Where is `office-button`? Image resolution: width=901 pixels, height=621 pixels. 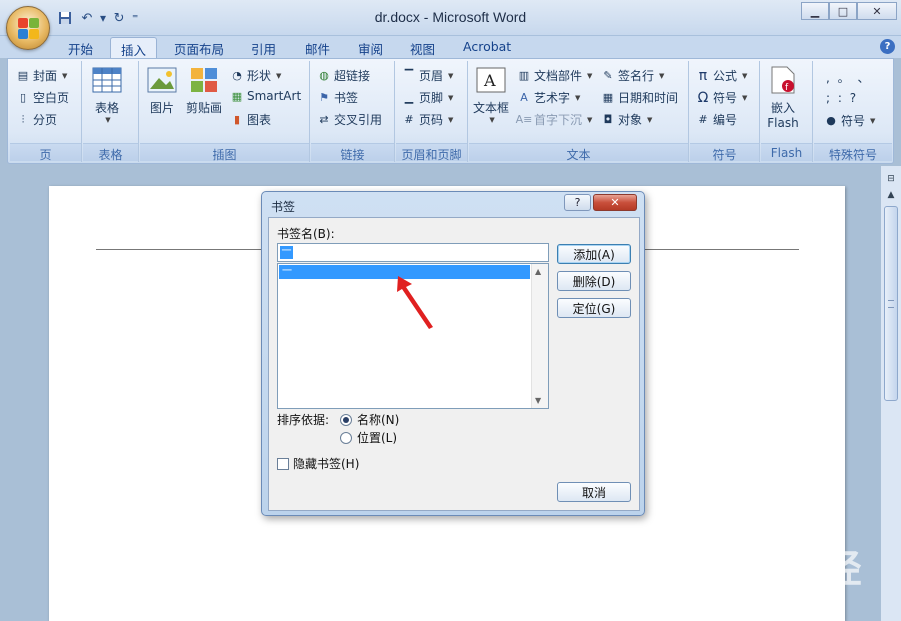
office-button is located at coordinates (28, 28).